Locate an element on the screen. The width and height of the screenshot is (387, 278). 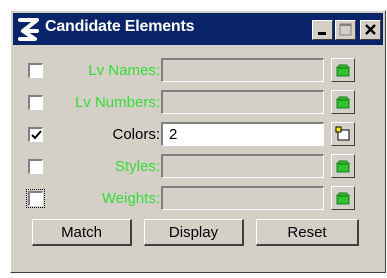
styles-field is located at coordinates (242, 166).